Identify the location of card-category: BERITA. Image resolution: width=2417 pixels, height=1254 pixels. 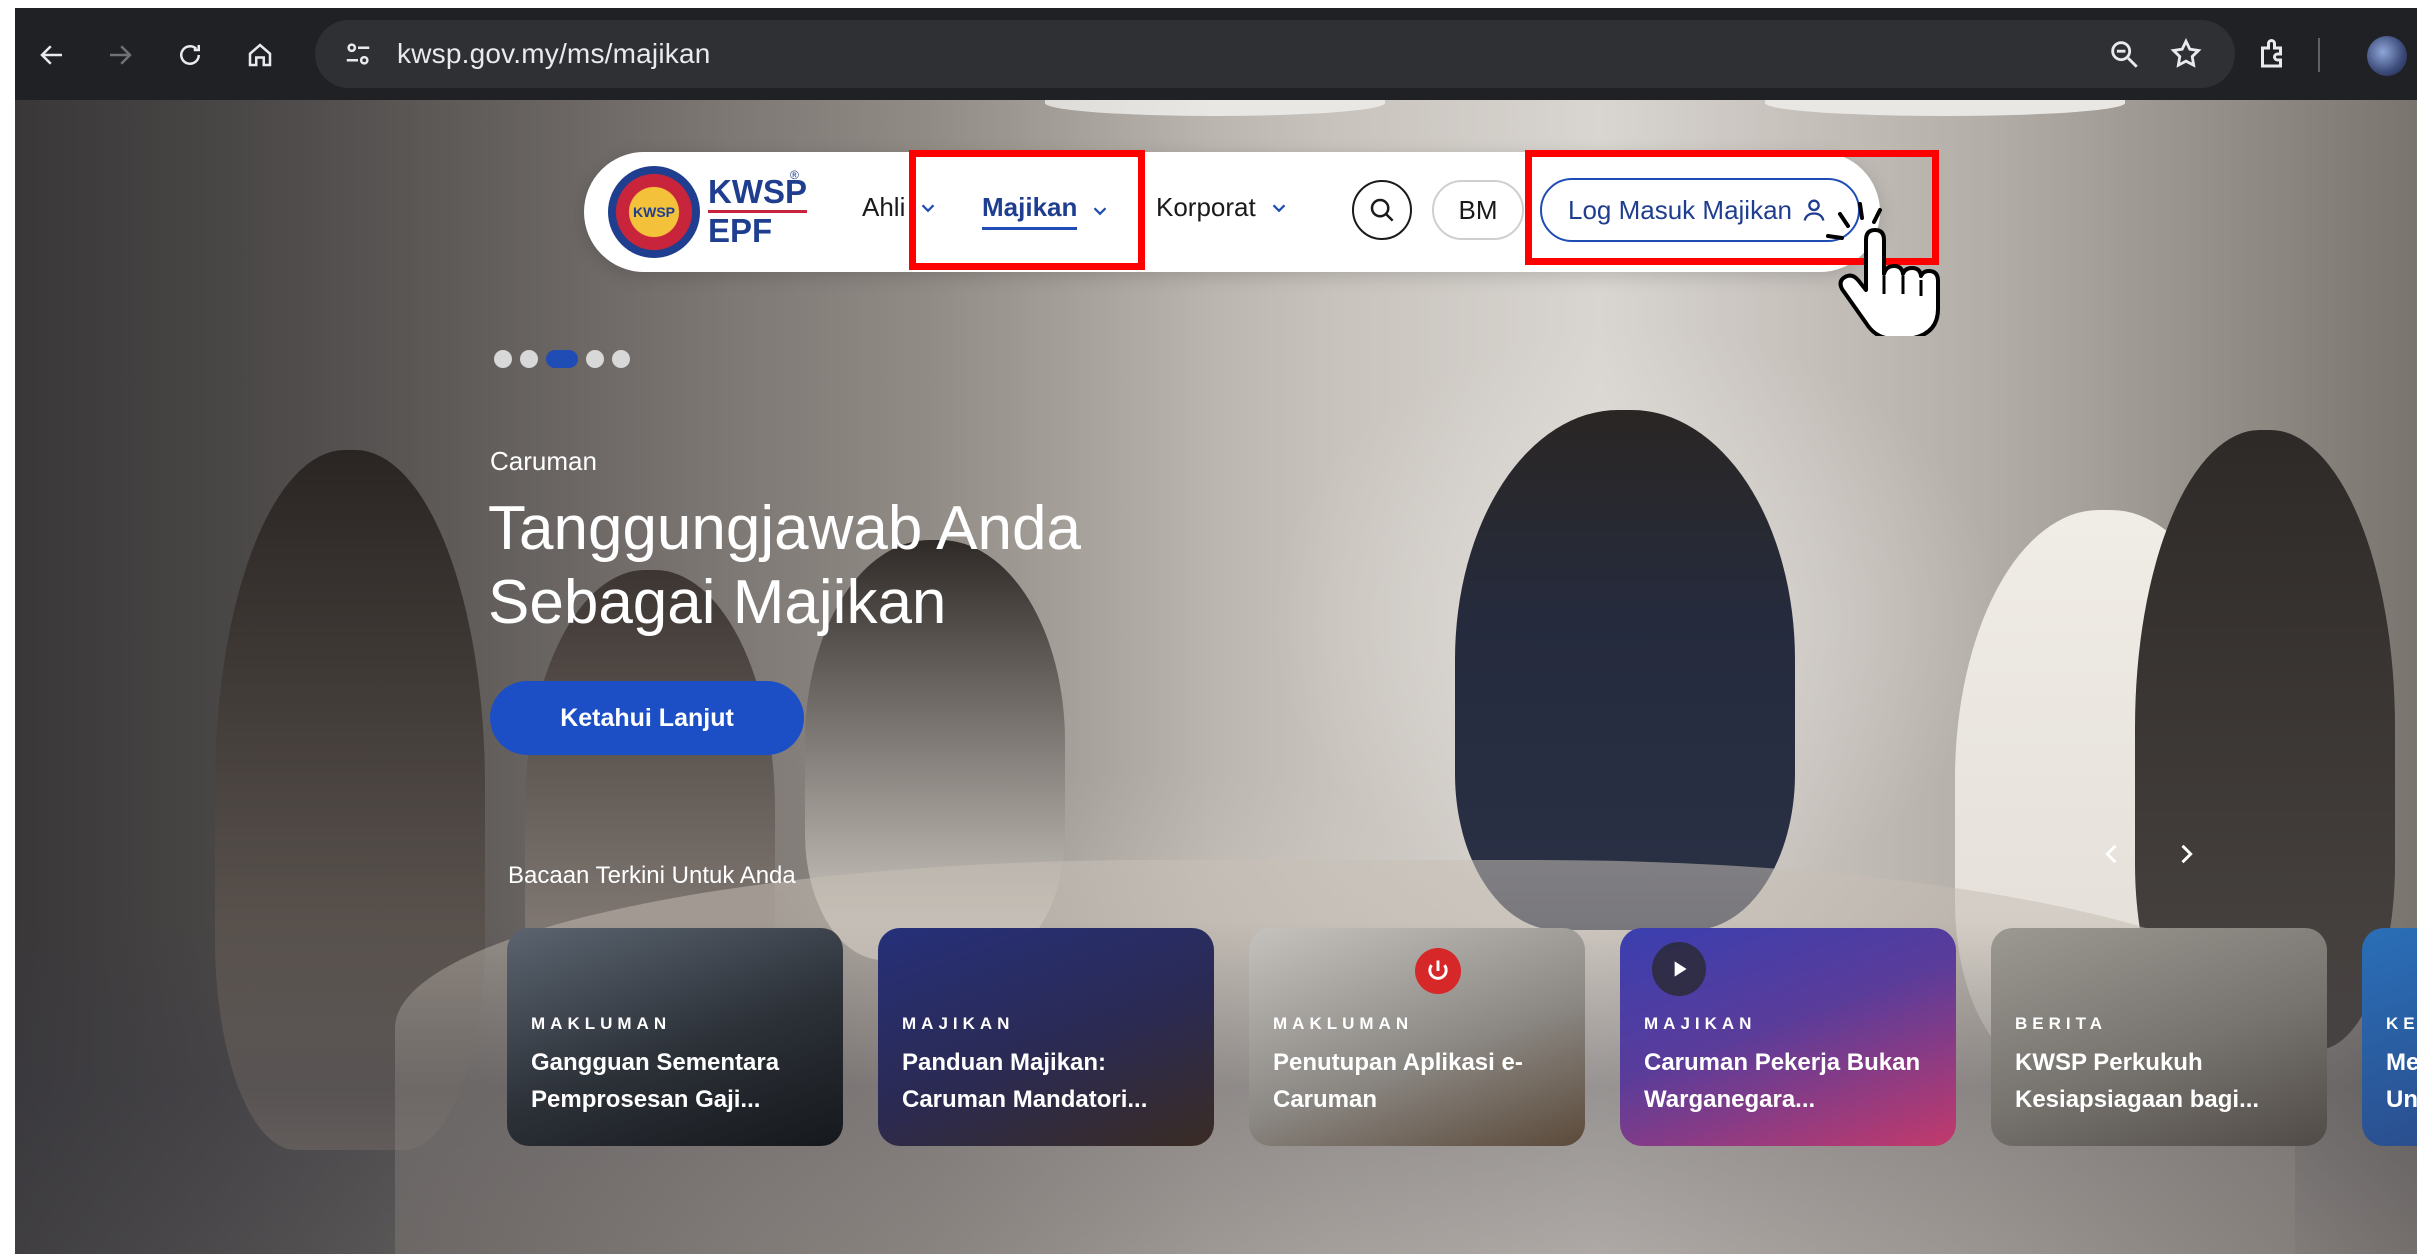
(2061, 1023).